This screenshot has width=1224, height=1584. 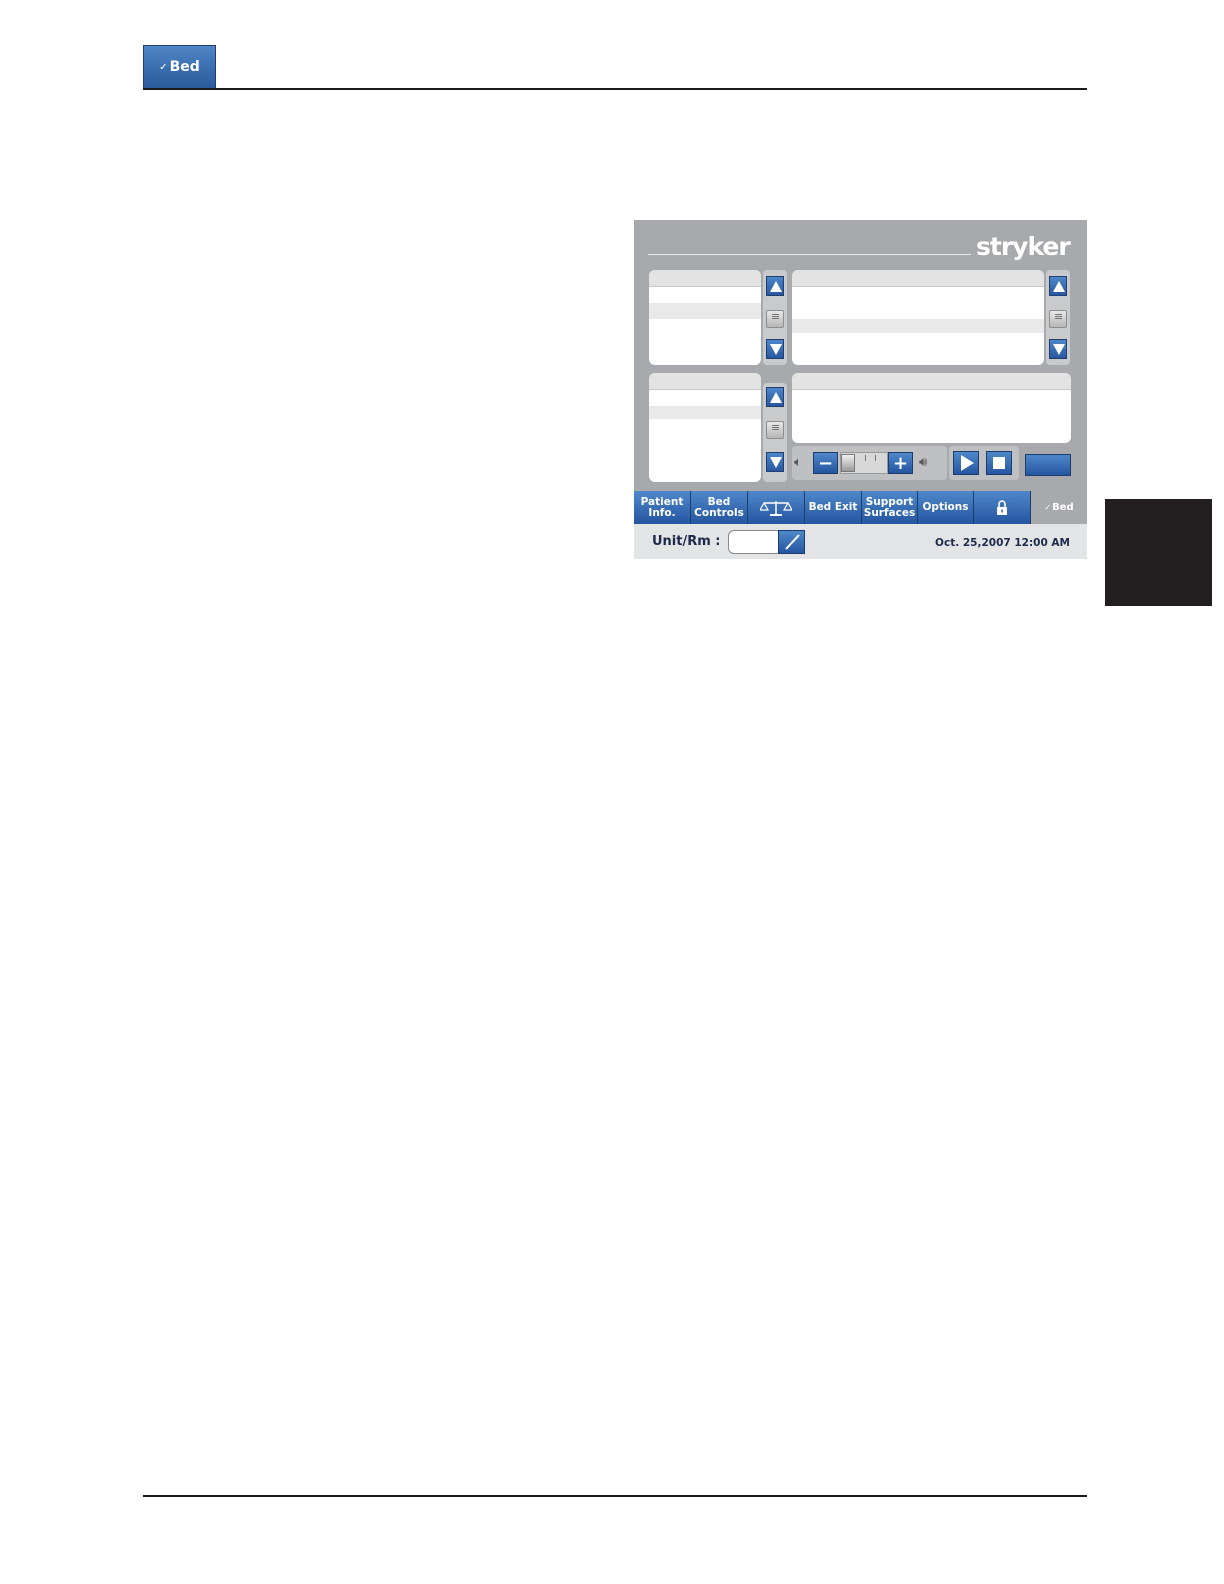 I want to click on tab-scale, so click(x=776, y=507).